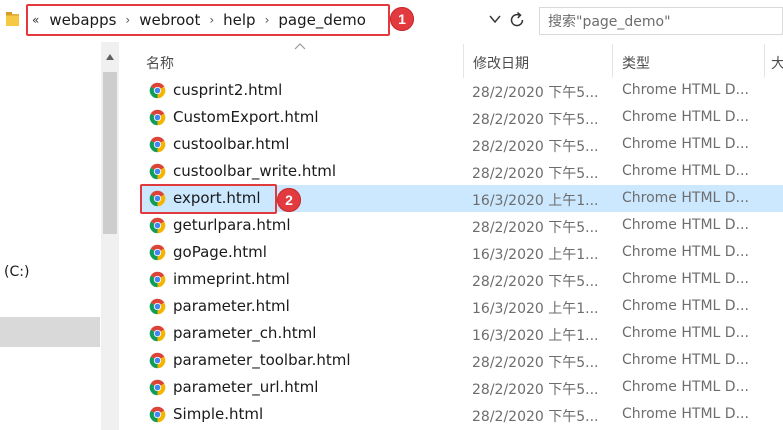  I want to click on column-header-name: 名称, so click(160, 63).